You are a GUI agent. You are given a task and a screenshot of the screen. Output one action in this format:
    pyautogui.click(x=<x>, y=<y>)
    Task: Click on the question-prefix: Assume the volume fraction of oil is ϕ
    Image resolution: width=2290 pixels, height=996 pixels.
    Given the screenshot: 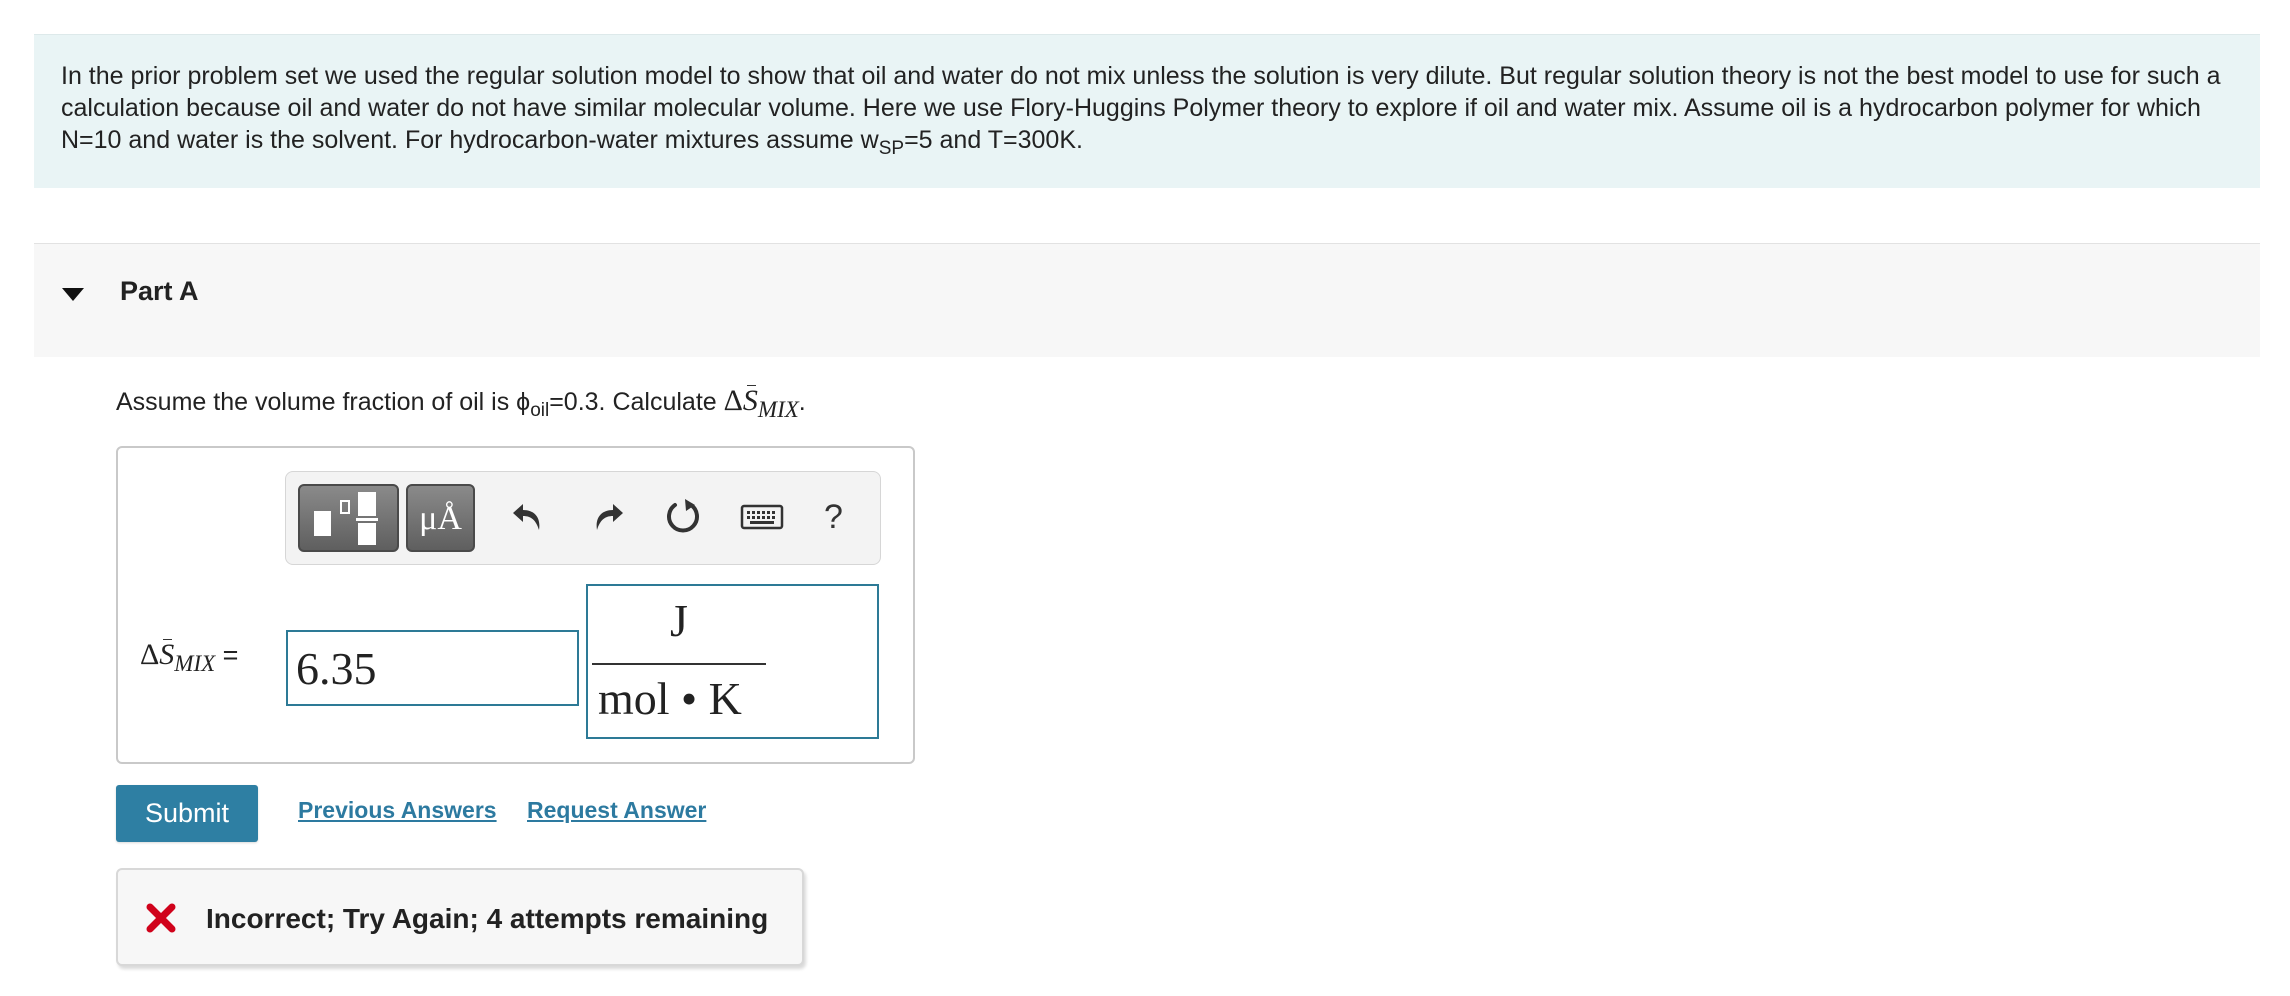 What is the action you would take?
    pyautogui.click(x=323, y=402)
    